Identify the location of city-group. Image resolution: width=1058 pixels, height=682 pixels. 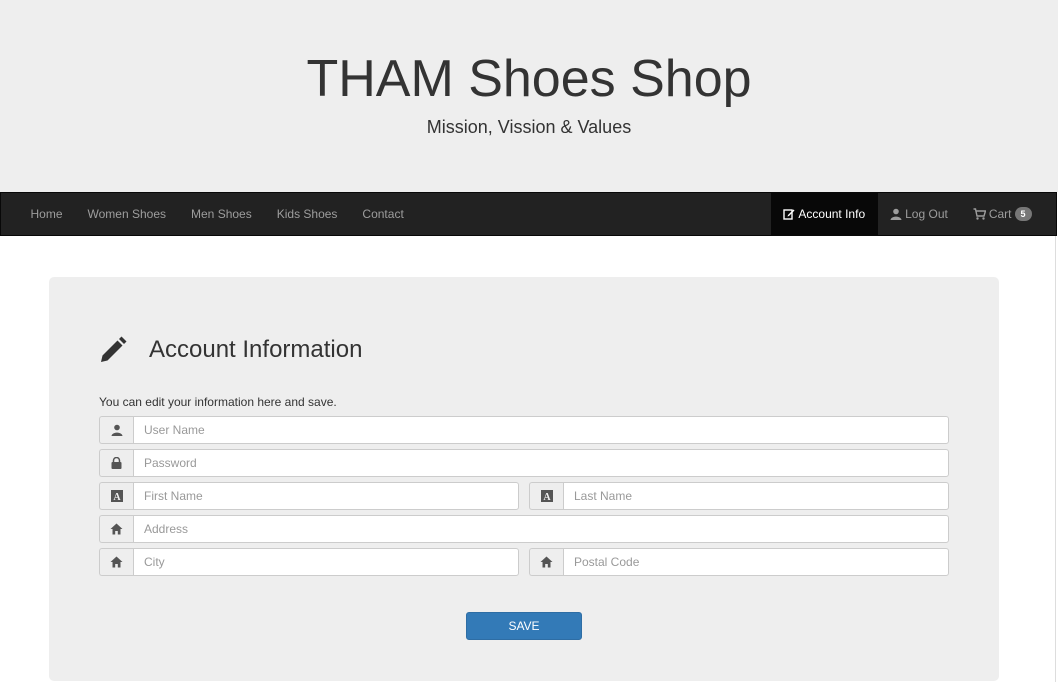
(309, 562).